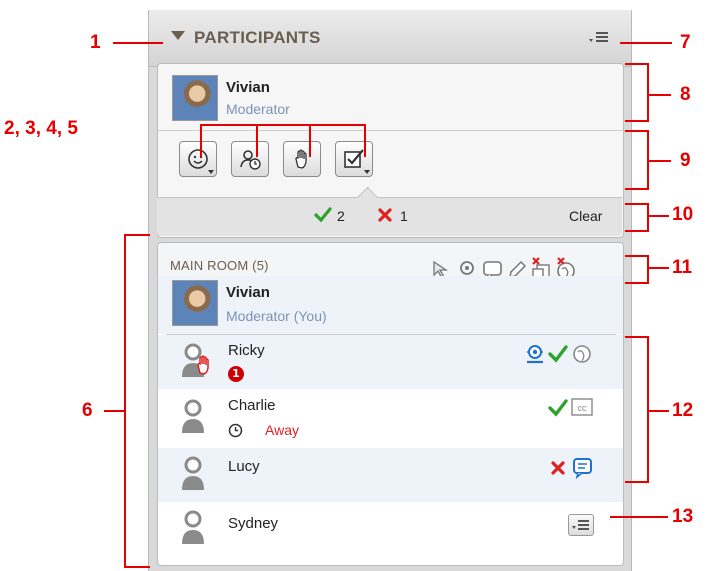 This screenshot has height=571, width=710. What do you see at coordinates (235, 430) in the screenshot?
I see `clock-icon` at bounding box center [235, 430].